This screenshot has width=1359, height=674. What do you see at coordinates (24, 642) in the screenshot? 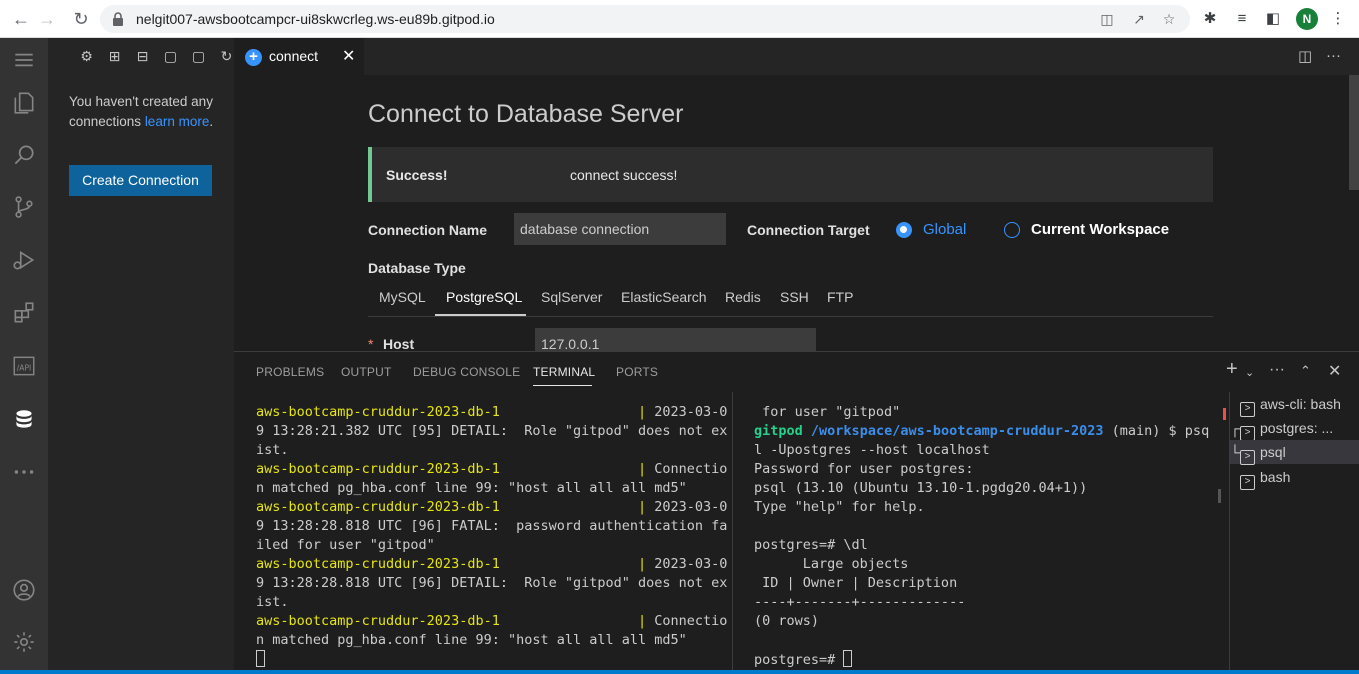
I see `settings-gear-icon` at bounding box center [24, 642].